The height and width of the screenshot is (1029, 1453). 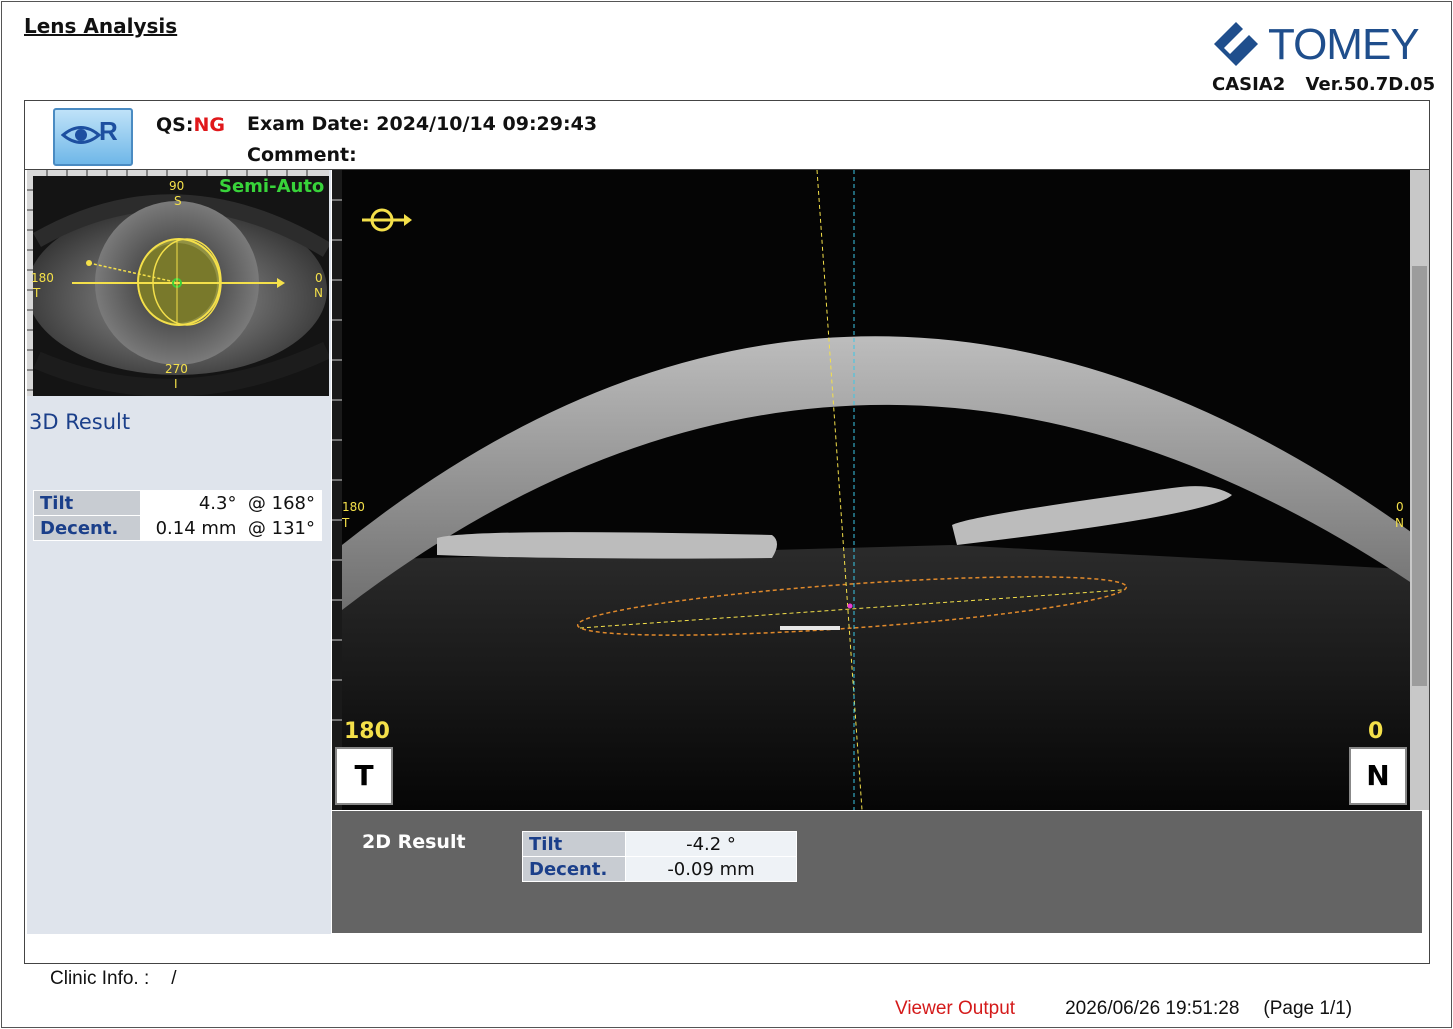 What do you see at coordinates (364, 776) in the screenshot?
I see `oct-left-direction: T` at bounding box center [364, 776].